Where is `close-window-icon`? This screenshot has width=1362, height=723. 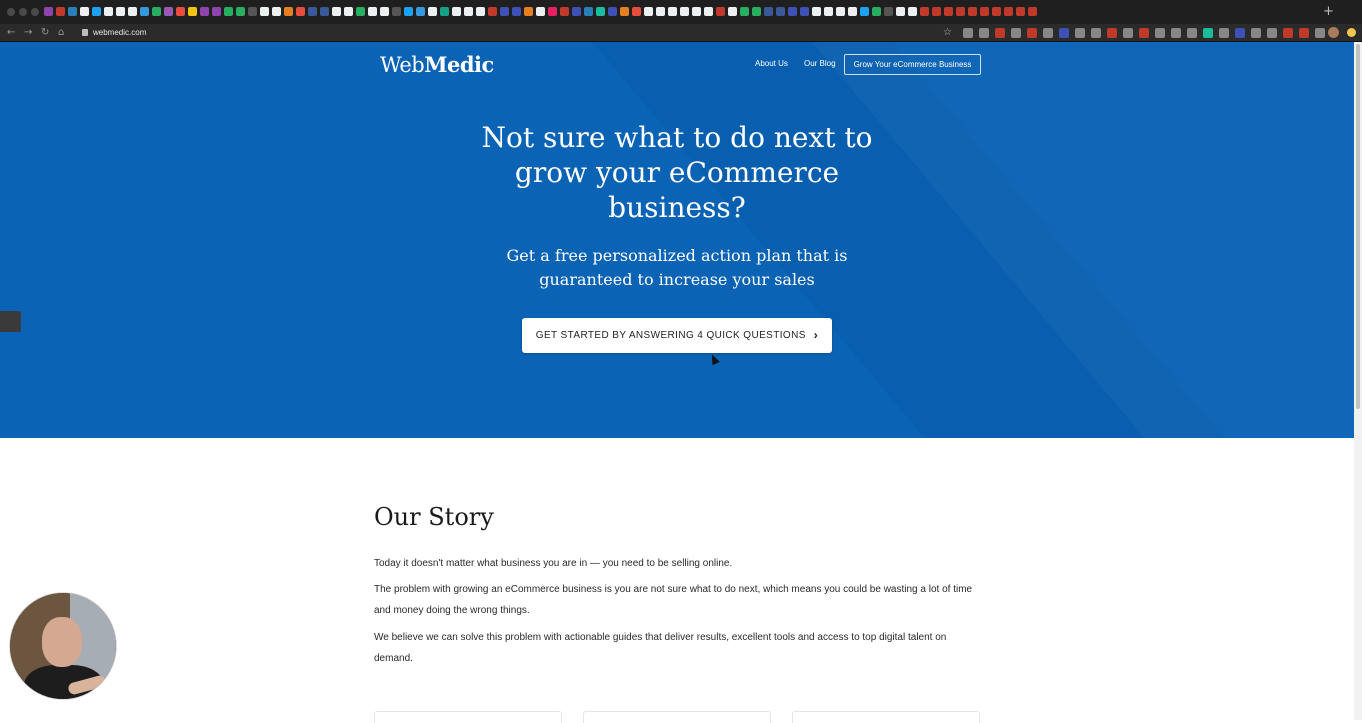
close-window-icon is located at coordinates (11, 12).